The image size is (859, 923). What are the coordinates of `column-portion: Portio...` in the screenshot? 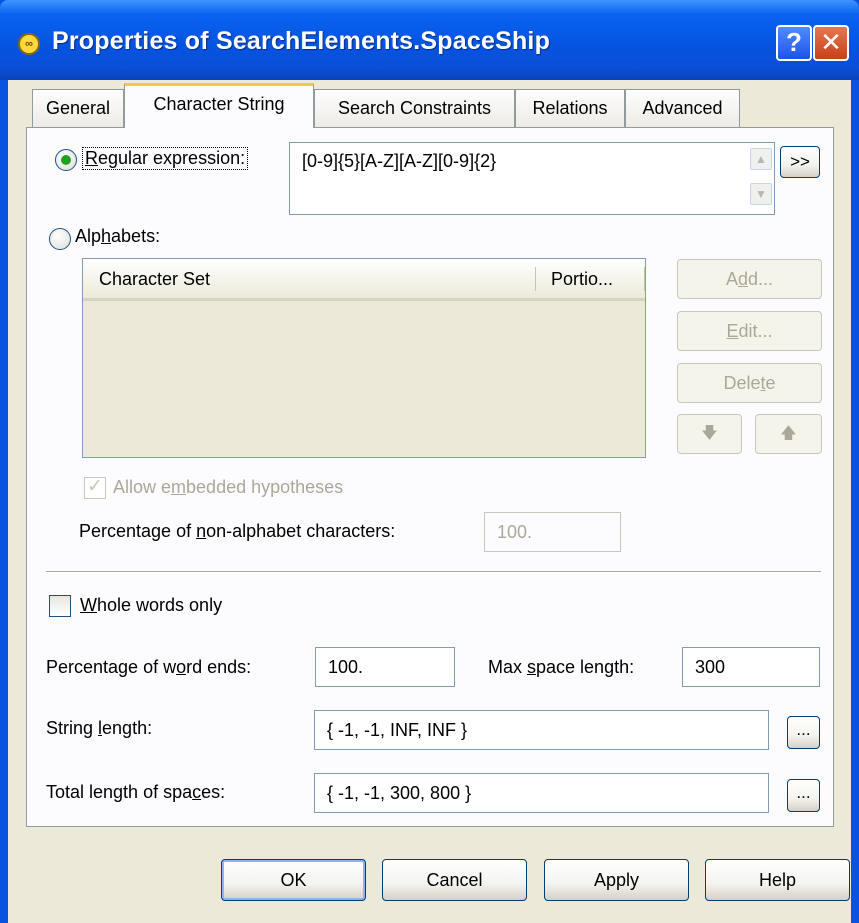 It's located at (582, 279).